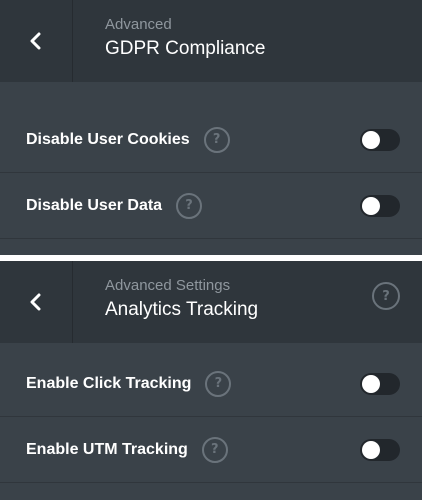 This screenshot has height=500, width=422. Describe the element at coordinates (94, 205) in the screenshot. I see `setting-label: Disable User Data` at that location.